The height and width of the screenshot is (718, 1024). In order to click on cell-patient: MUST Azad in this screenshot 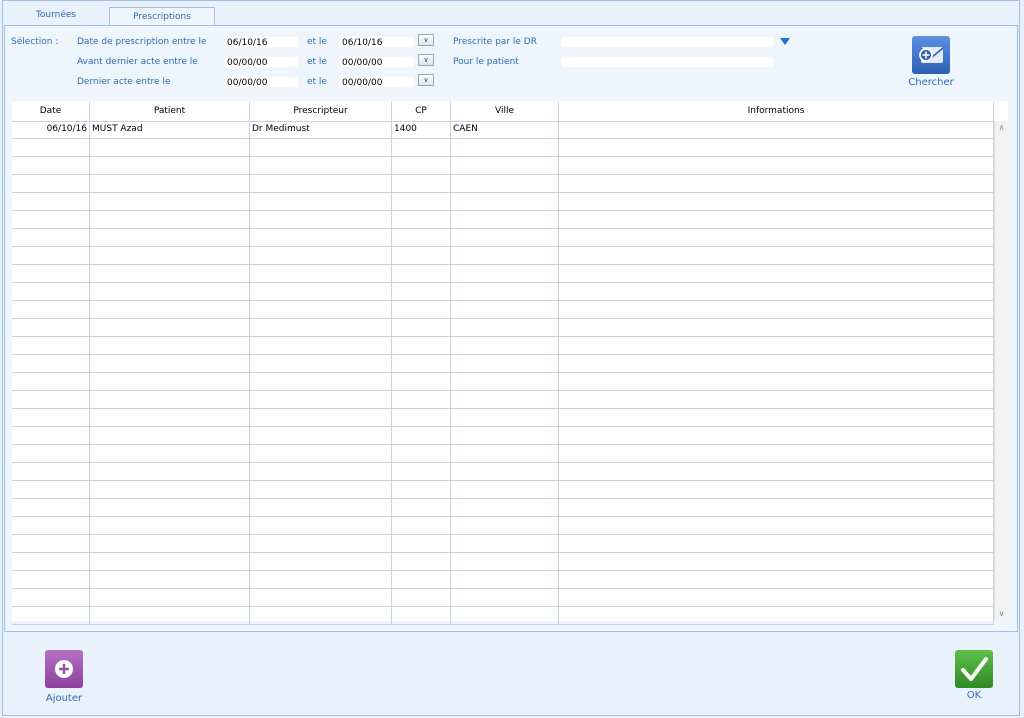, I will do `click(170, 129)`.